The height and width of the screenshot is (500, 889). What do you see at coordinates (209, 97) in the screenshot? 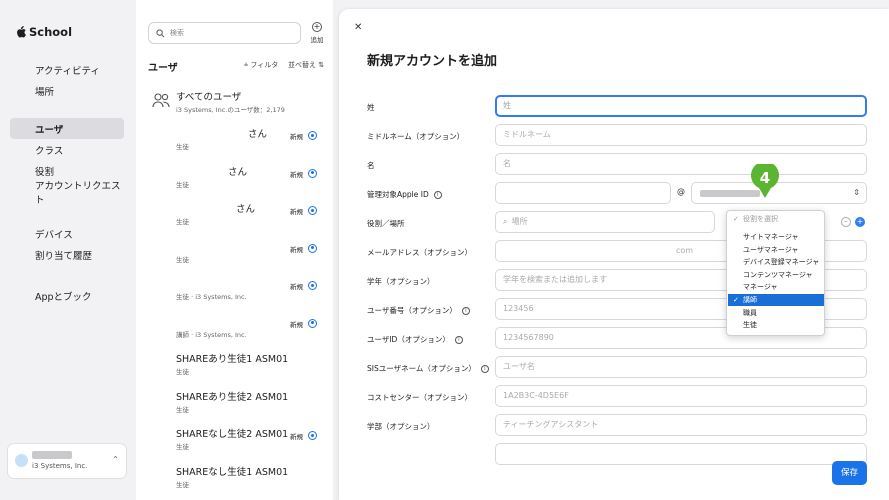
I see `all-users-name: すべてのユーザ` at bounding box center [209, 97].